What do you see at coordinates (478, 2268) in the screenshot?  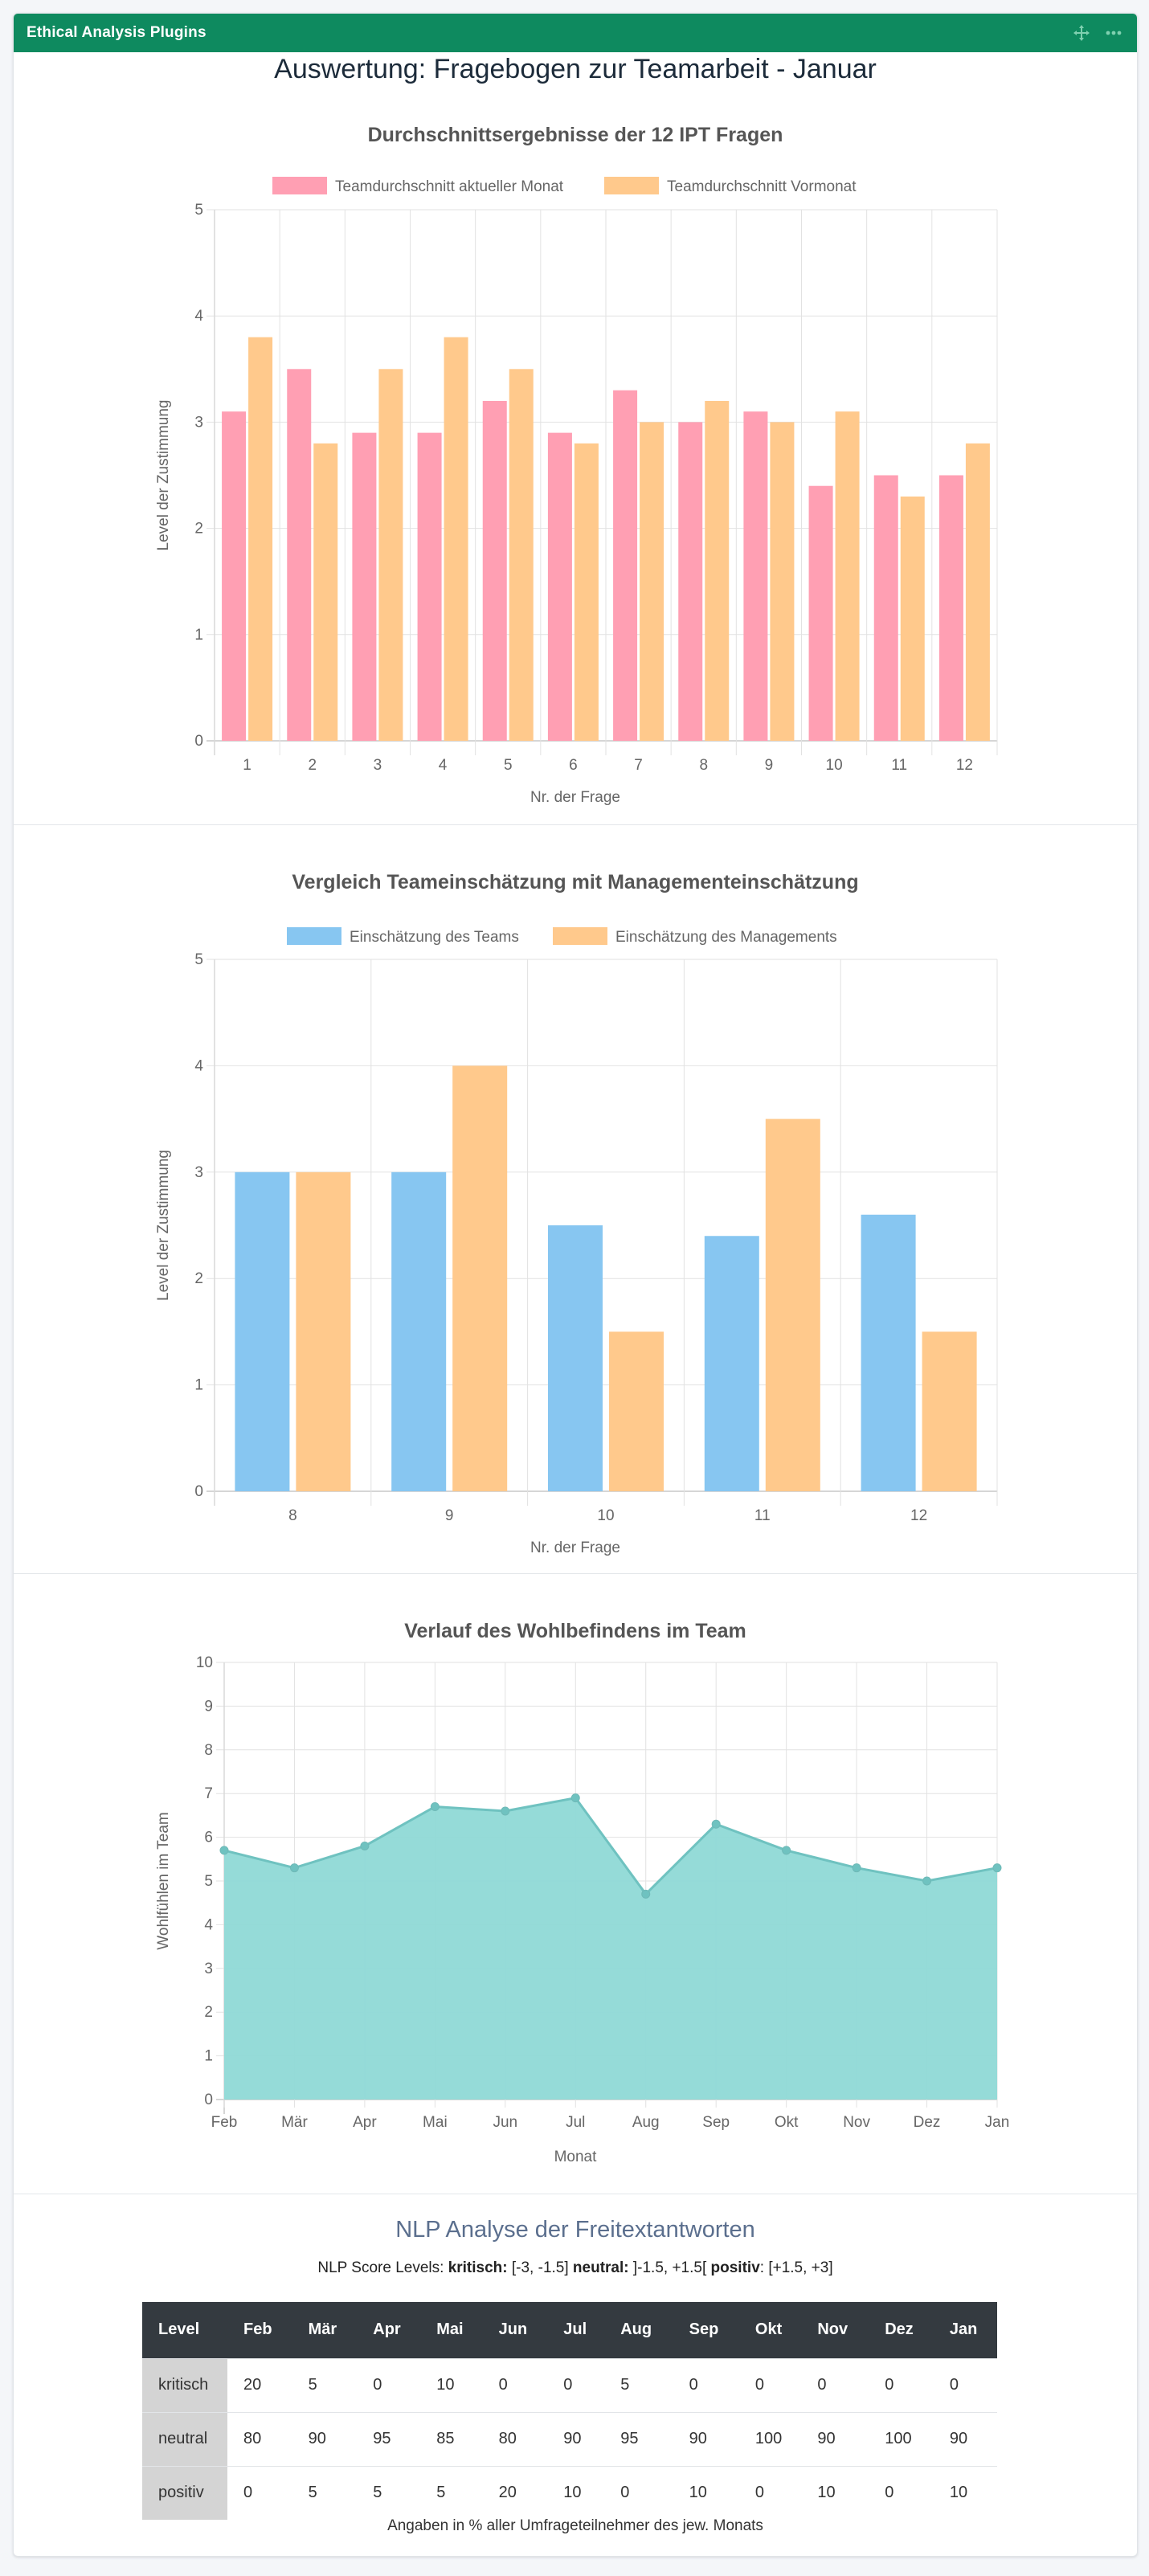 I see `kritisch-label: kritisch:` at bounding box center [478, 2268].